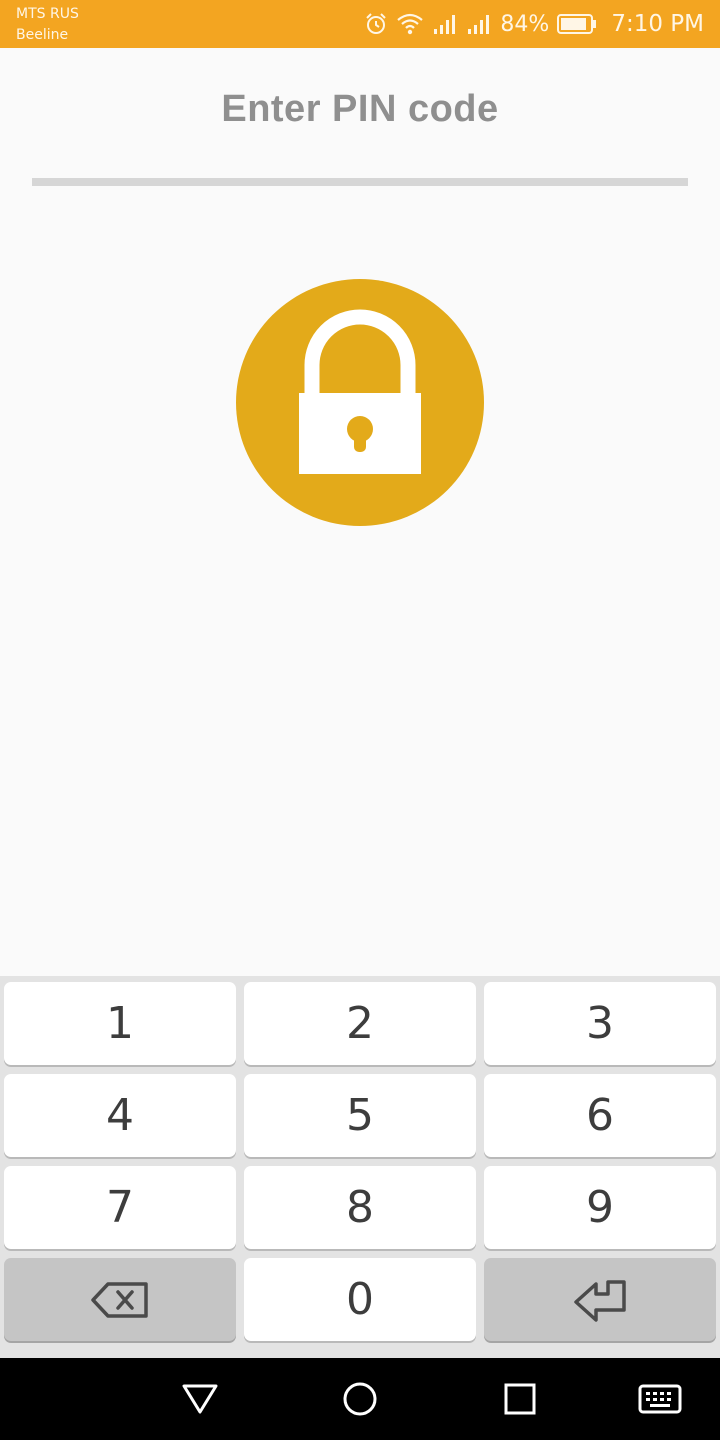 The width and height of the screenshot is (720, 1440). Describe the element at coordinates (360, 1299) in the screenshot. I see `key-0: 0` at that location.